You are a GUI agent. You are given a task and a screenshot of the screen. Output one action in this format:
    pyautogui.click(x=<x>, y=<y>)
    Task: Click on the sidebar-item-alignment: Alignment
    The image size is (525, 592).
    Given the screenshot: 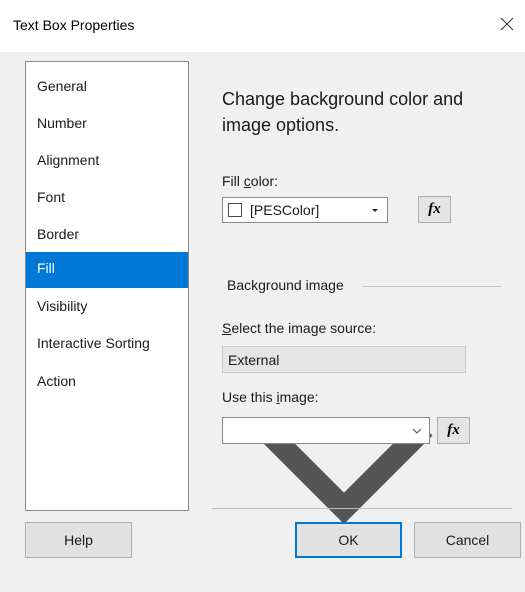 What is the action you would take?
    pyautogui.click(x=107, y=162)
    